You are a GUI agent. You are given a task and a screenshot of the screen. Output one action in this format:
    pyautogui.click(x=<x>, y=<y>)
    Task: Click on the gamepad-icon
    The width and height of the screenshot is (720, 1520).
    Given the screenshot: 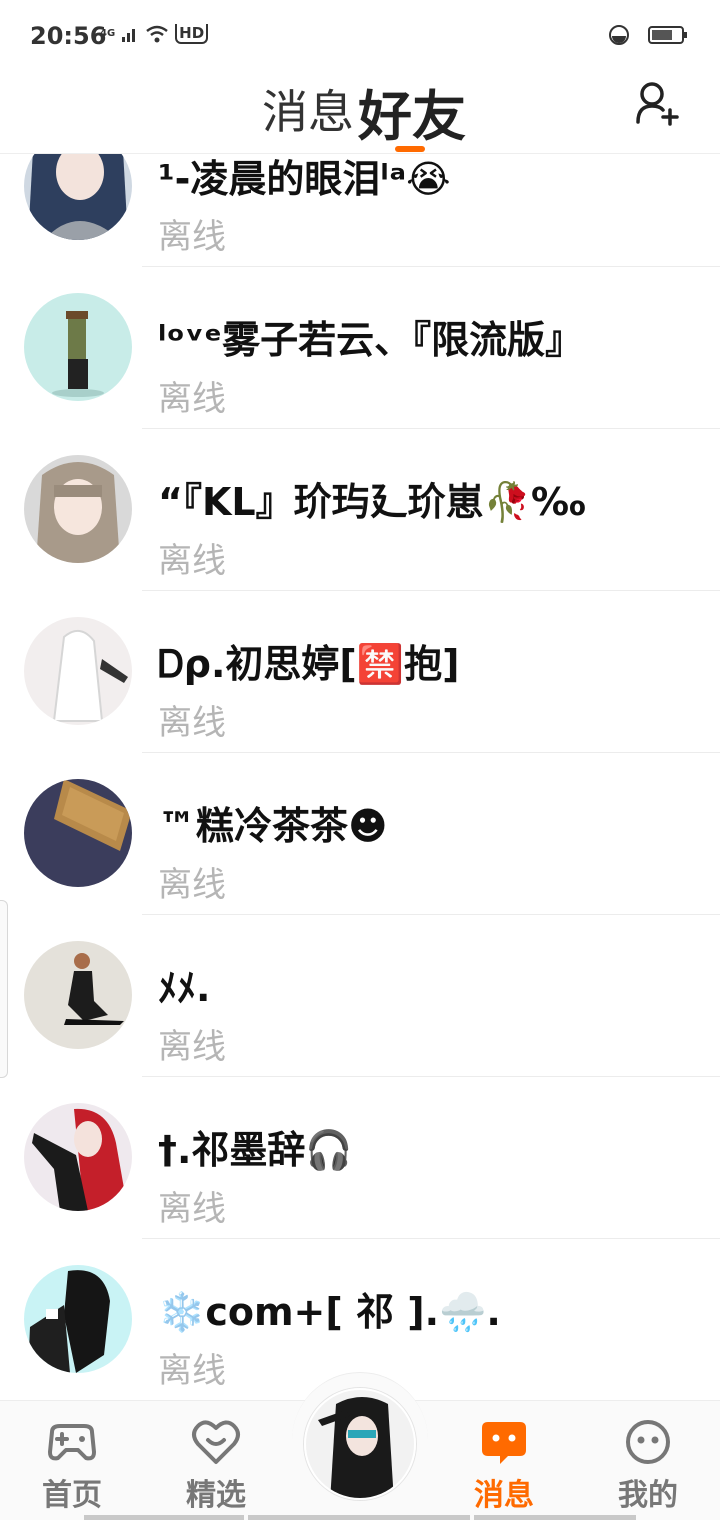 What is the action you would take?
    pyautogui.click(x=72, y=1442)
    